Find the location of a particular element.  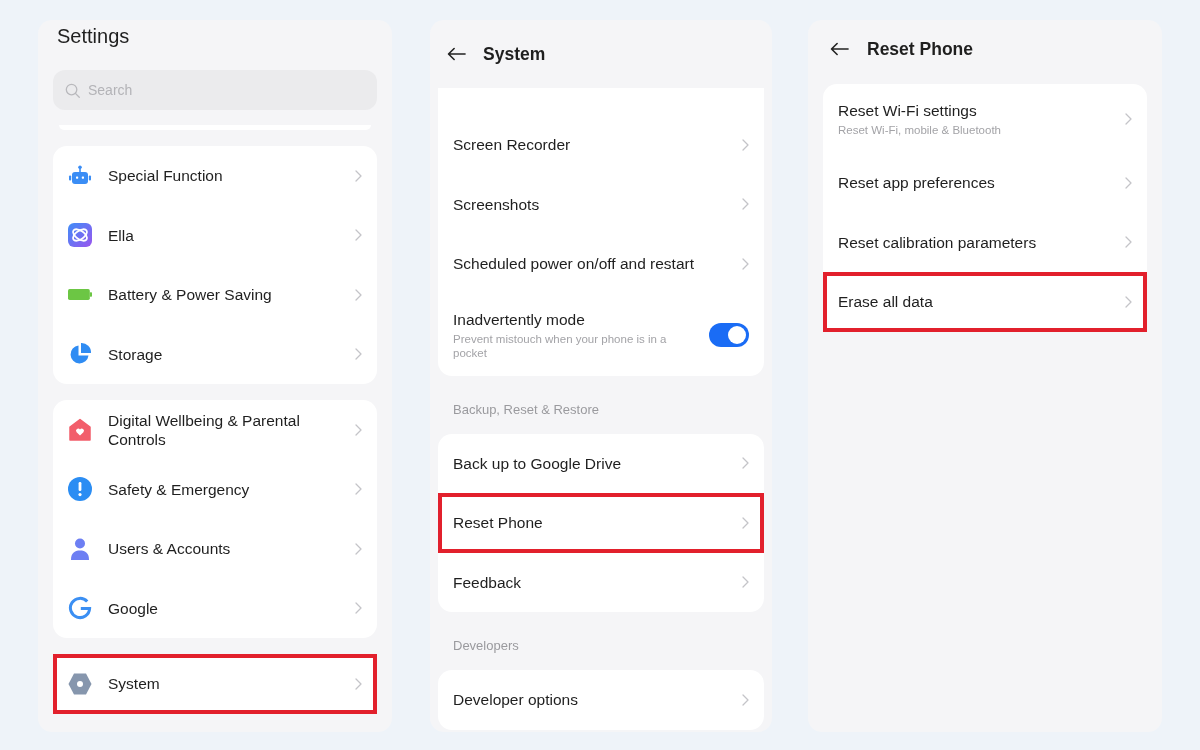

settings-row: Inadvertently mode Prevent mistouch when your phone is in a pocket is located at coordinates (601, 334).